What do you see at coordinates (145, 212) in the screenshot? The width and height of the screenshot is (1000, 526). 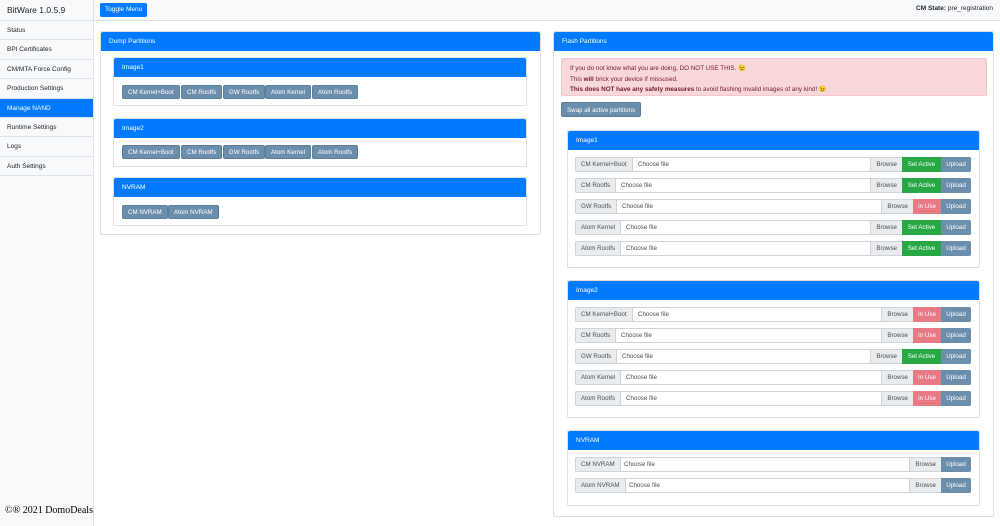 I see `dump-cm-nvram-button: CM NVRAM` at bounding box center [145, 212].